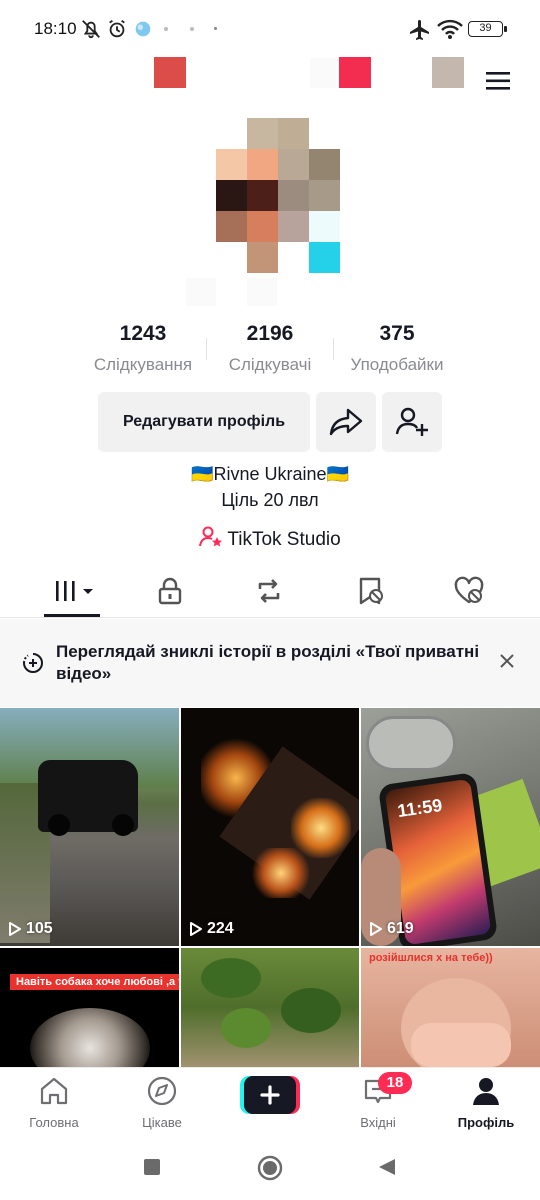 This screenshot has width=540, height=1200. Describe the element at coordinates (270, 348) in the screenshot. I see `followers-stat: 2196 Слідкувачі` at that location.